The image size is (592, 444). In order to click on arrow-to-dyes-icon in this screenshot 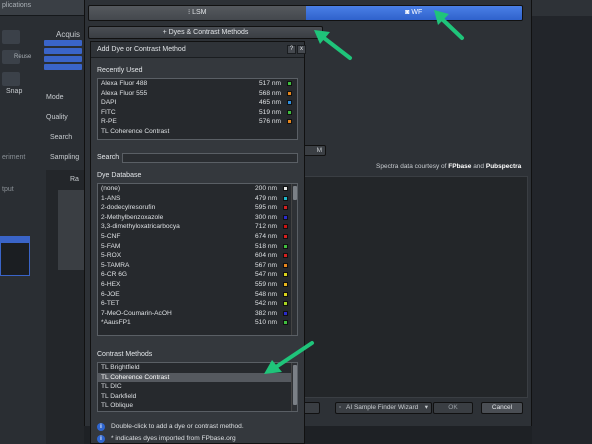, I will do `click(333, 45)`.